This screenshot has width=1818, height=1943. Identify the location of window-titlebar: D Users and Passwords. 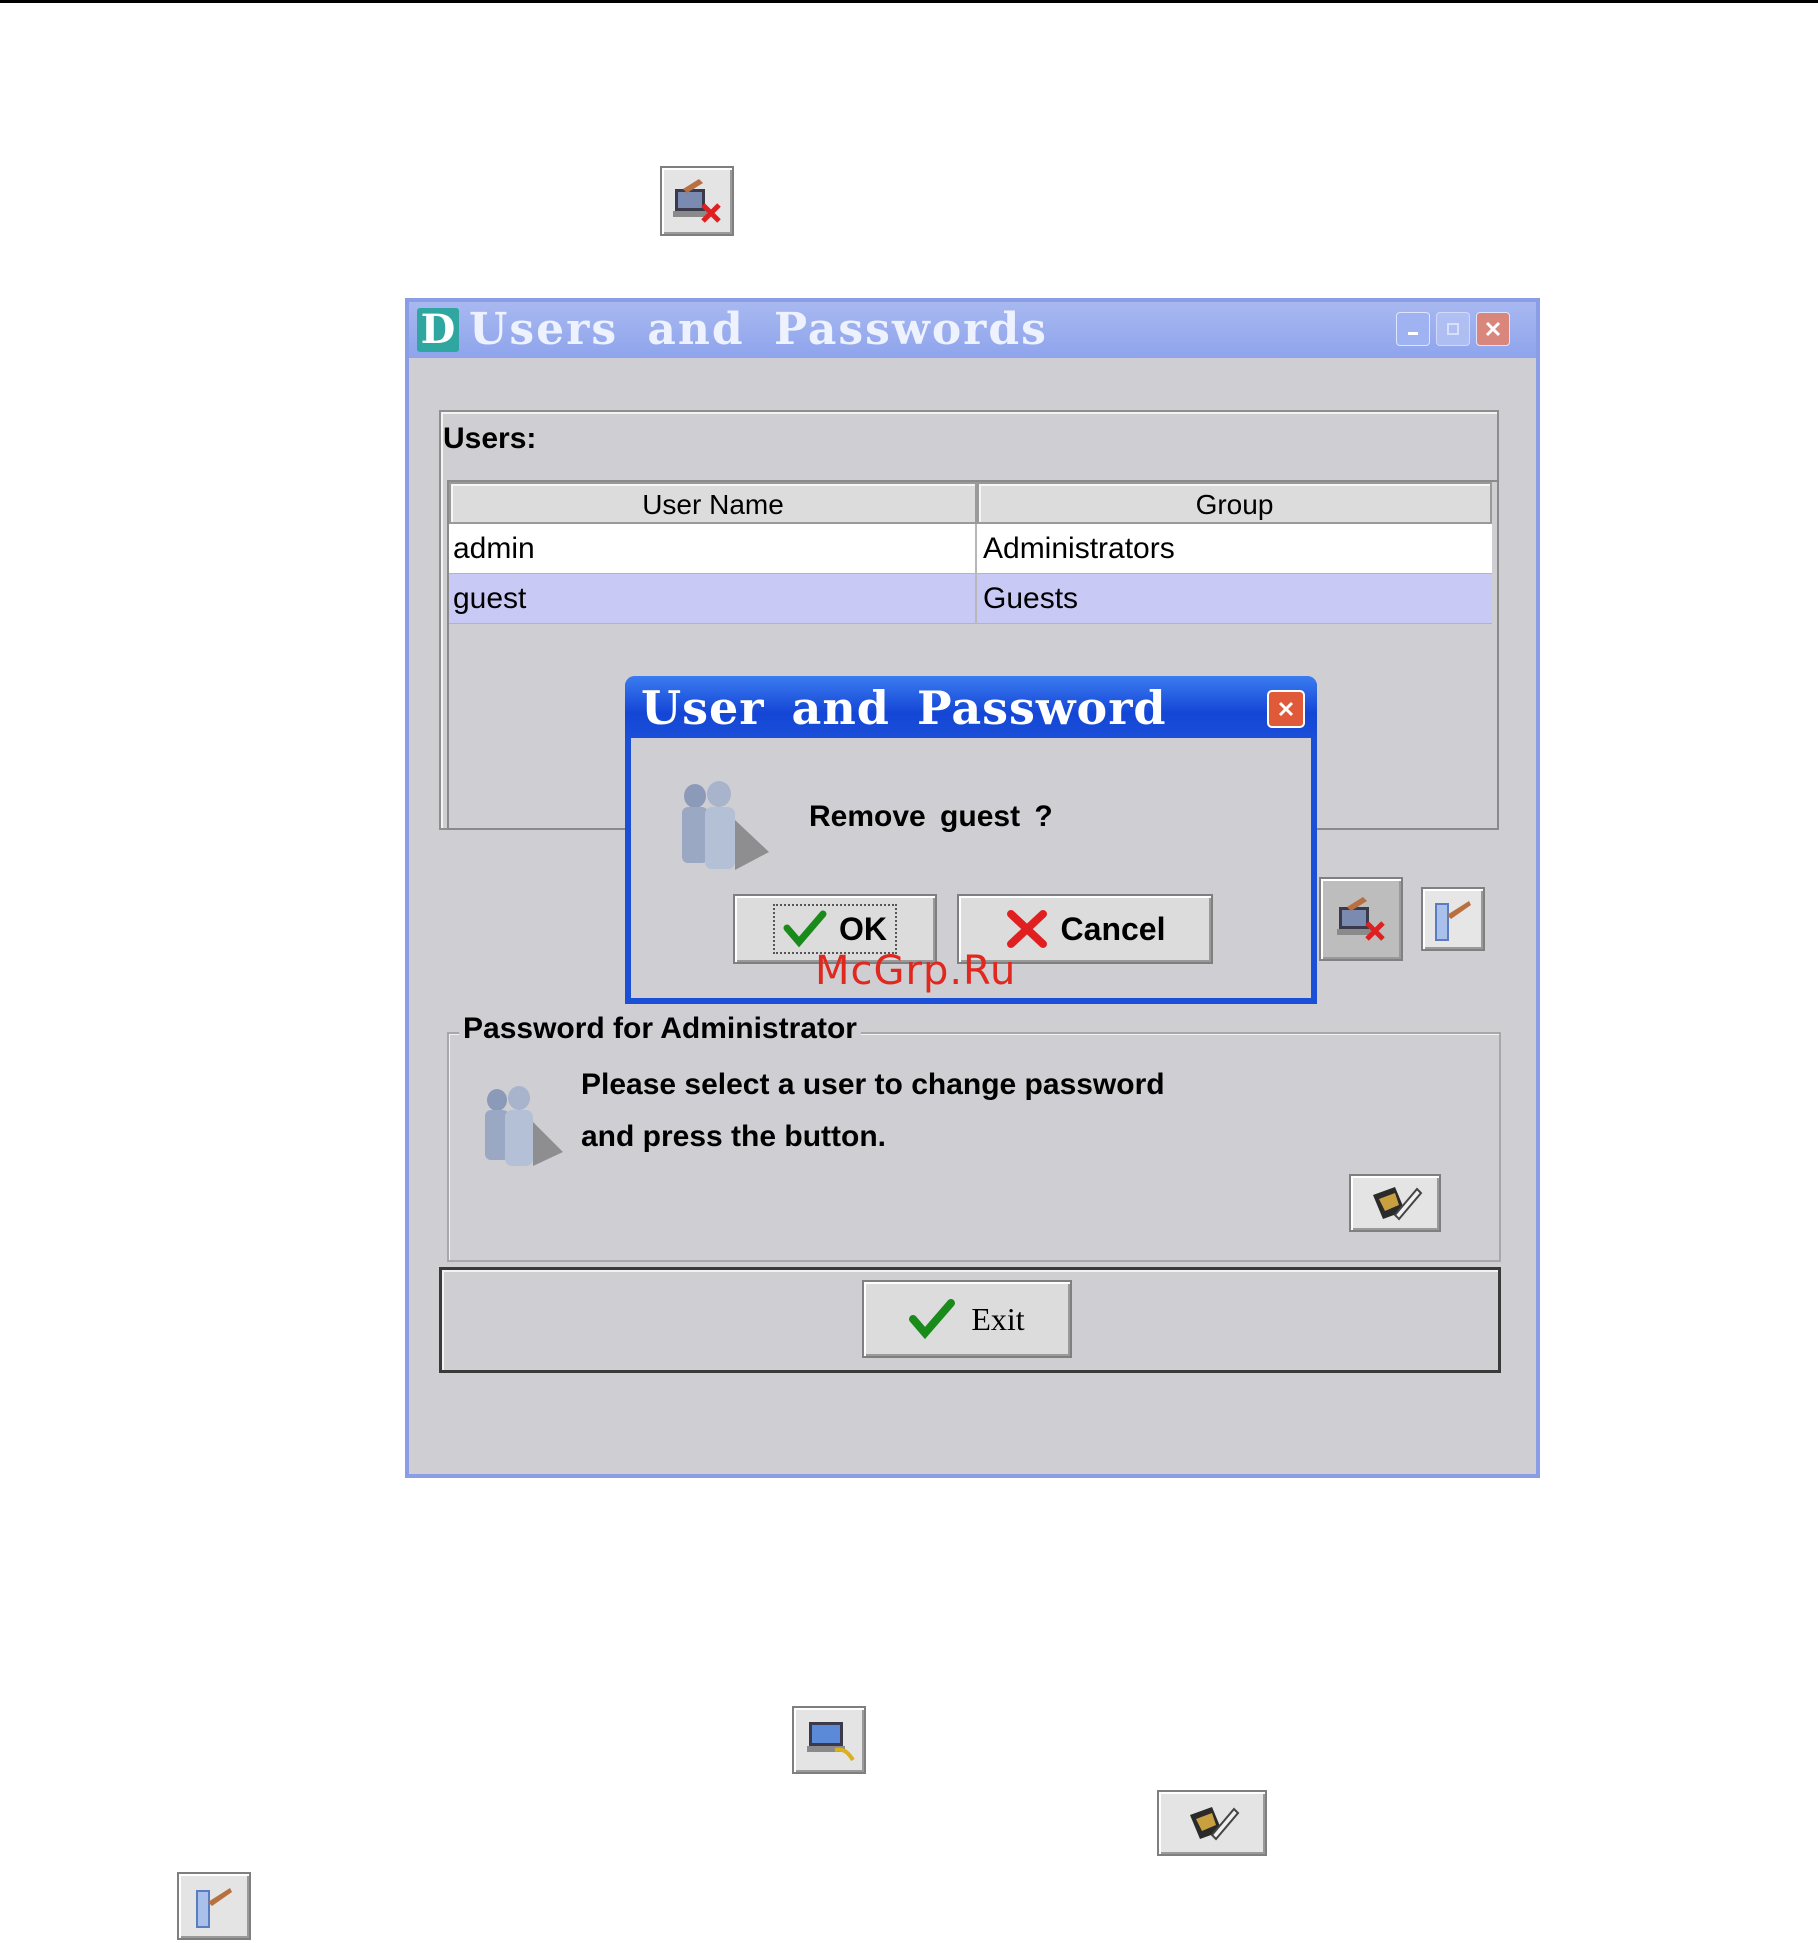
(972, 330).